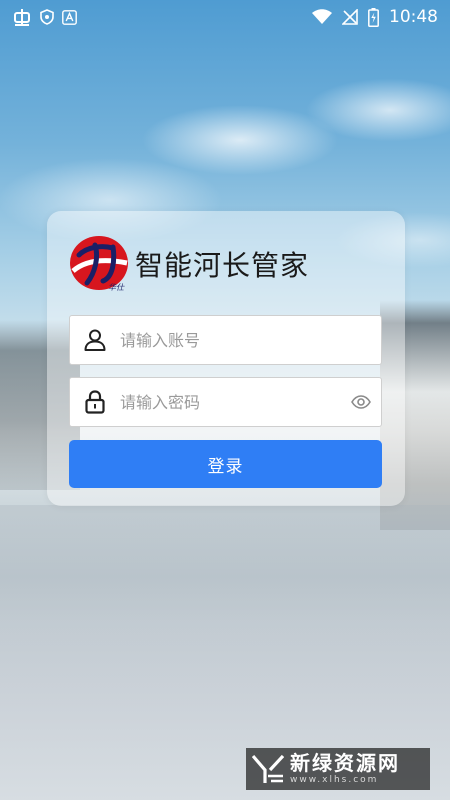 The height and width of the screenshot is (800, 450). I want to click on account-field, so click(225, 340).